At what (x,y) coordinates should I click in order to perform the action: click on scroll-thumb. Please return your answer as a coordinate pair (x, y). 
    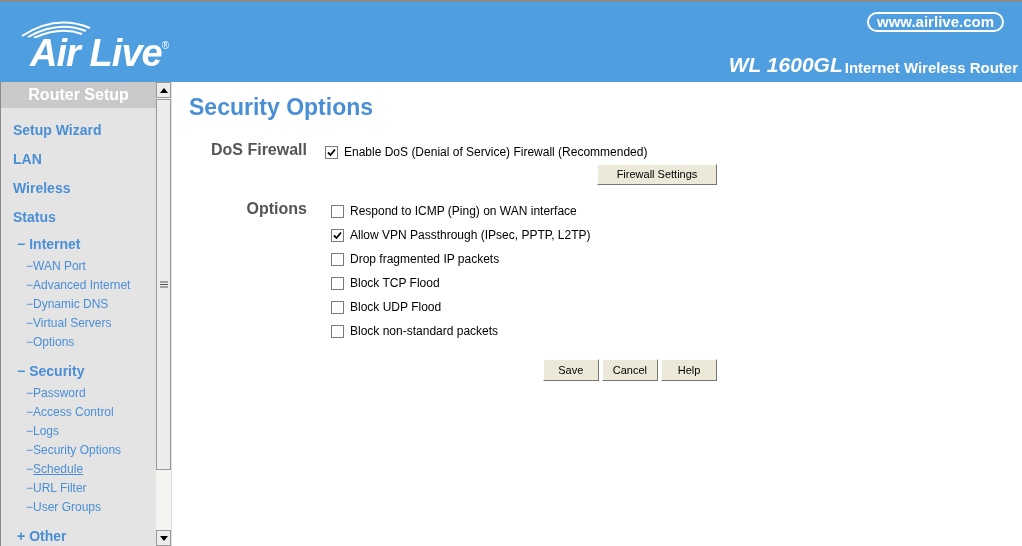
    Looking at the image, I should click on (163, 284).